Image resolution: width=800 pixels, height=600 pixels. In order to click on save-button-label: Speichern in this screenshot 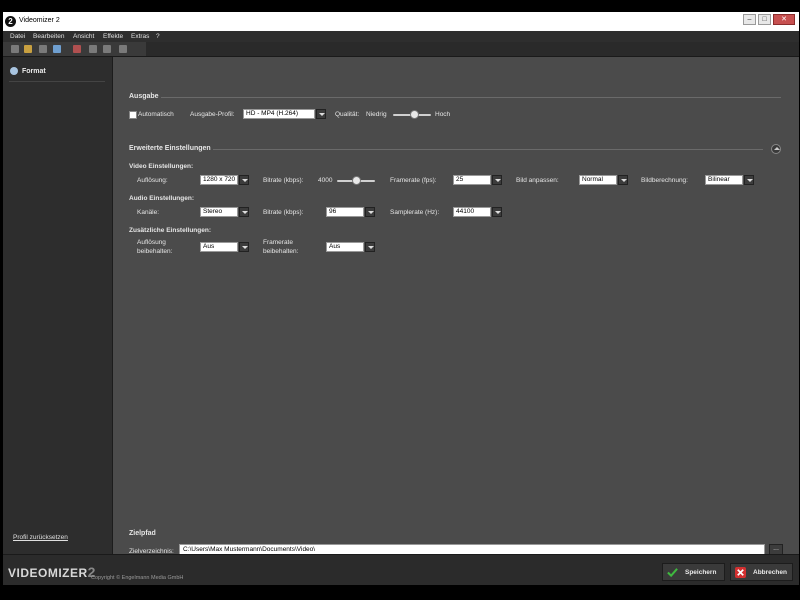, I will do `click(701, 572)`.